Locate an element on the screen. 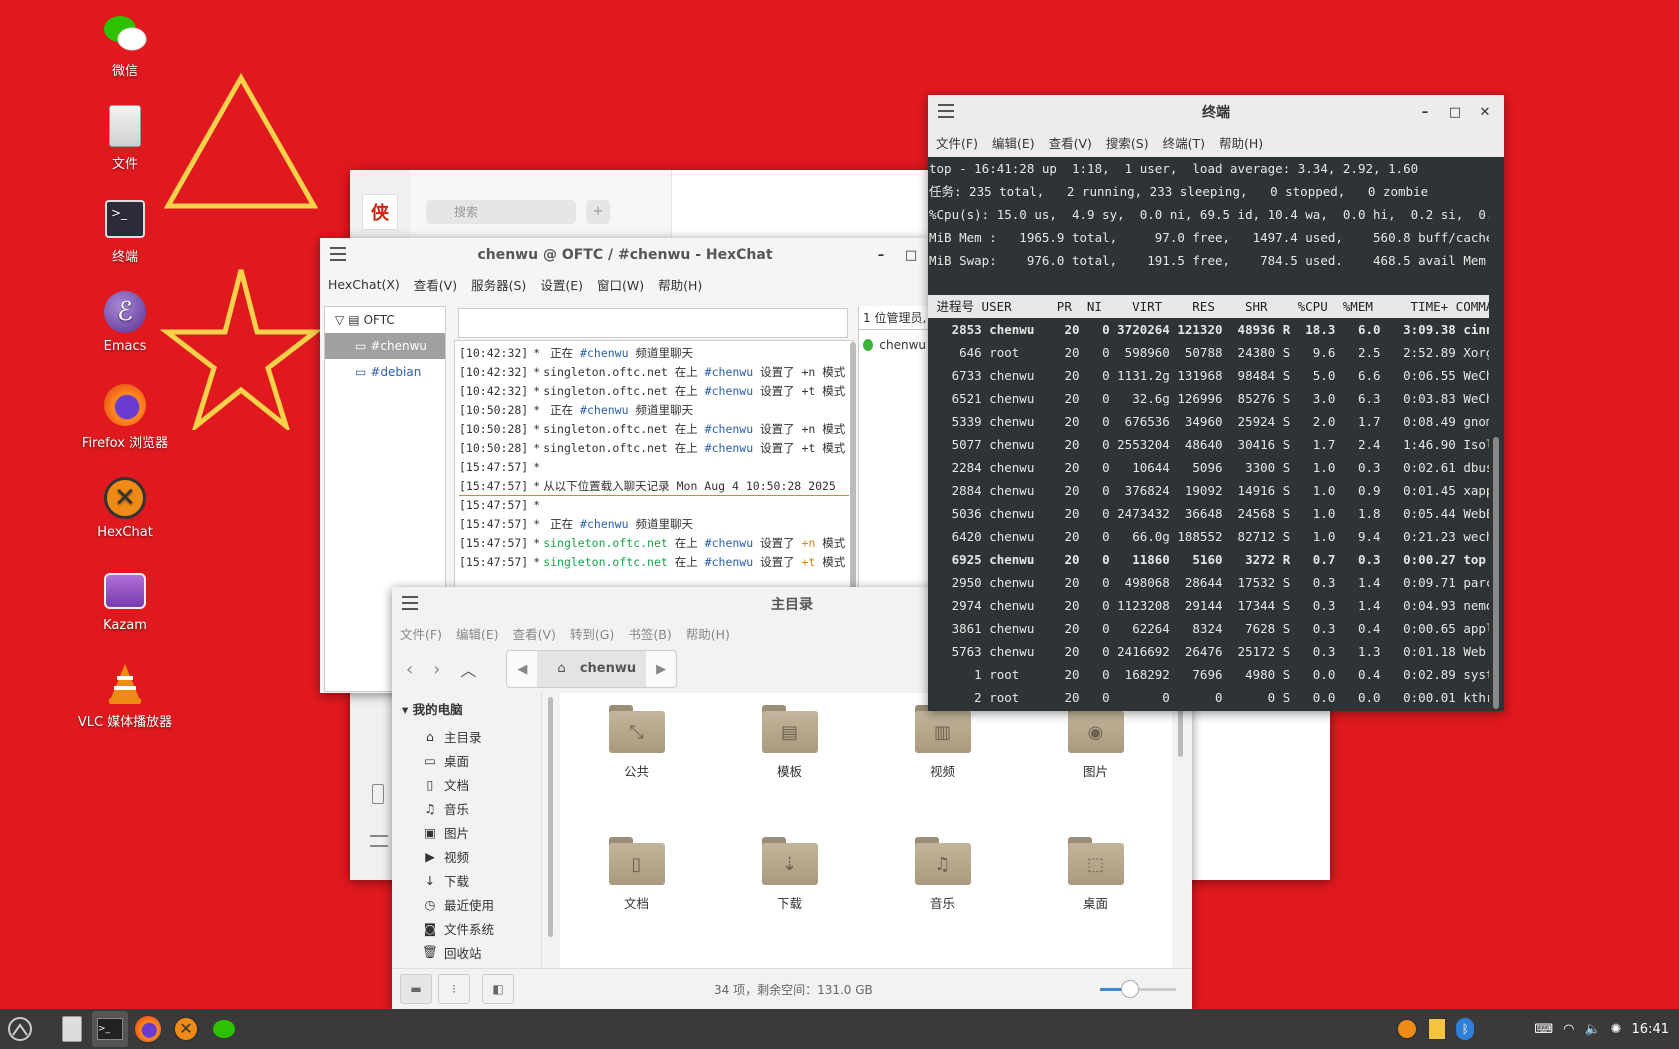 Image resolution: width=1679 pixels, height=1049 pixels. folder-item: ◉ 图片 is located at coordinates (1095, 769).